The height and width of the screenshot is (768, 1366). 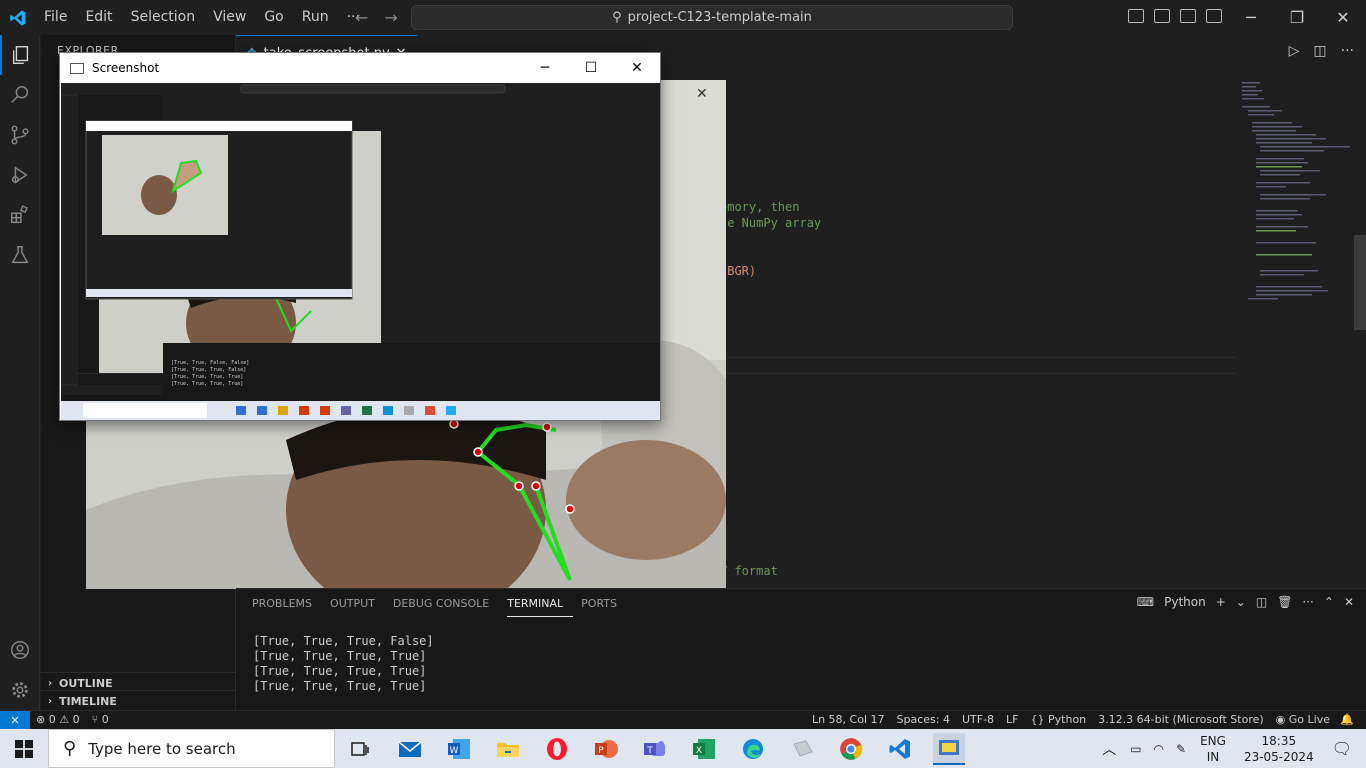 What do you see at coordinates (459, 749) in the screenshot?
I see `word-icon: W` at bounding box center [459, 749].